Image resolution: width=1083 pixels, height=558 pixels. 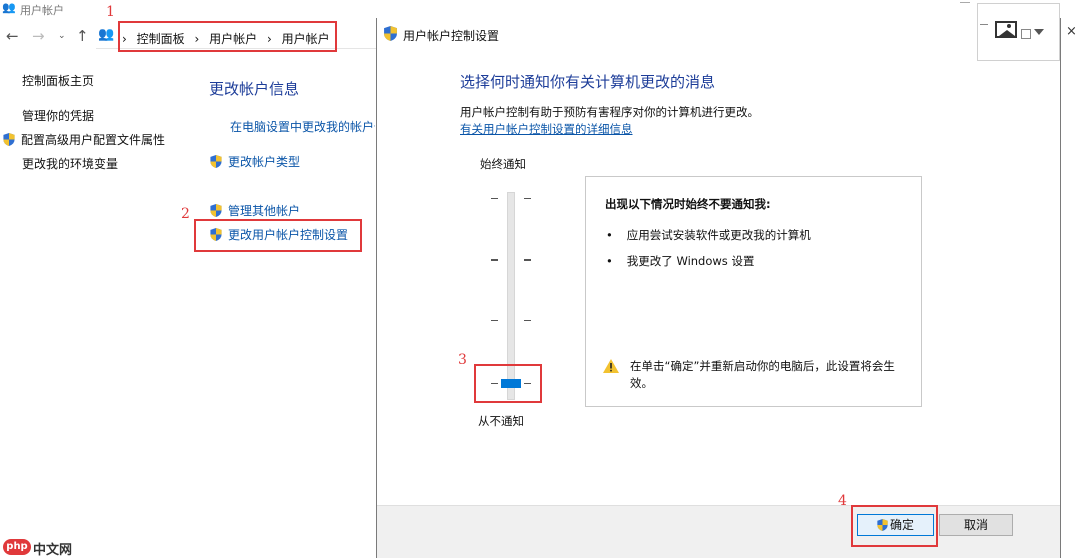 I want to click on link-label: 更改帐户类型, so click(x=264, y=162).